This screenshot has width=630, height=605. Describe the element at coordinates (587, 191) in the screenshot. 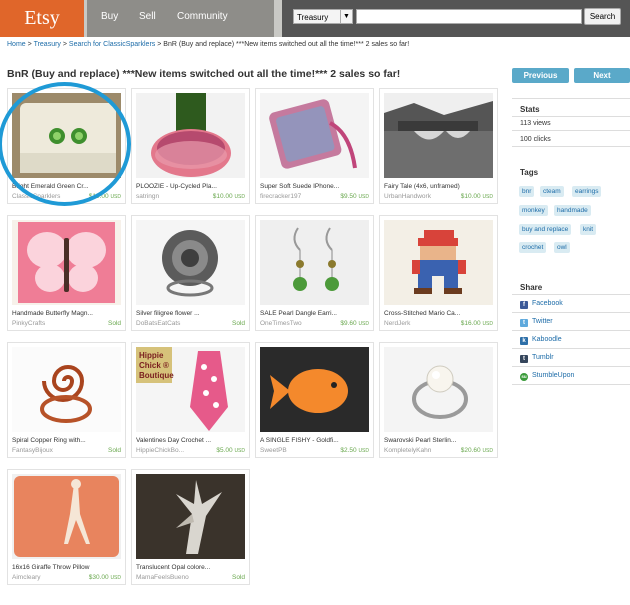

I see `tag-earrings: earrings` at that location.